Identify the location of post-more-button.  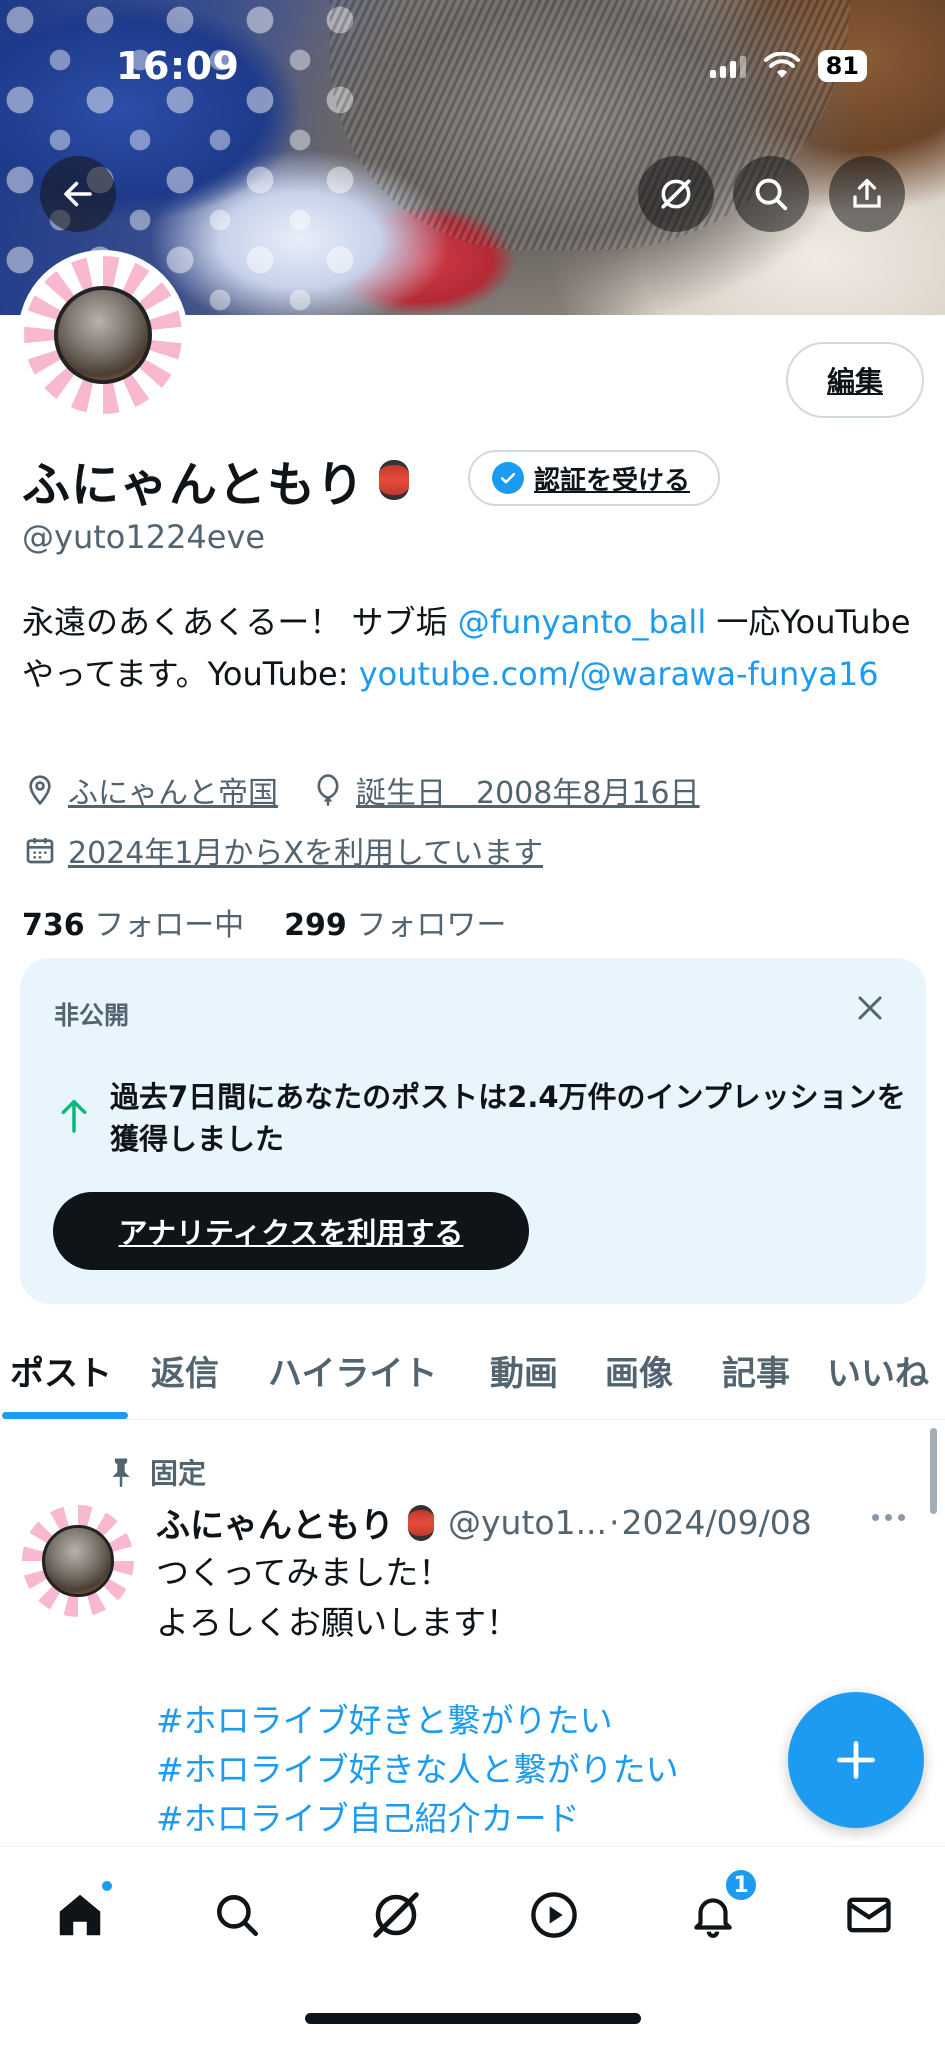
(888, 1517).